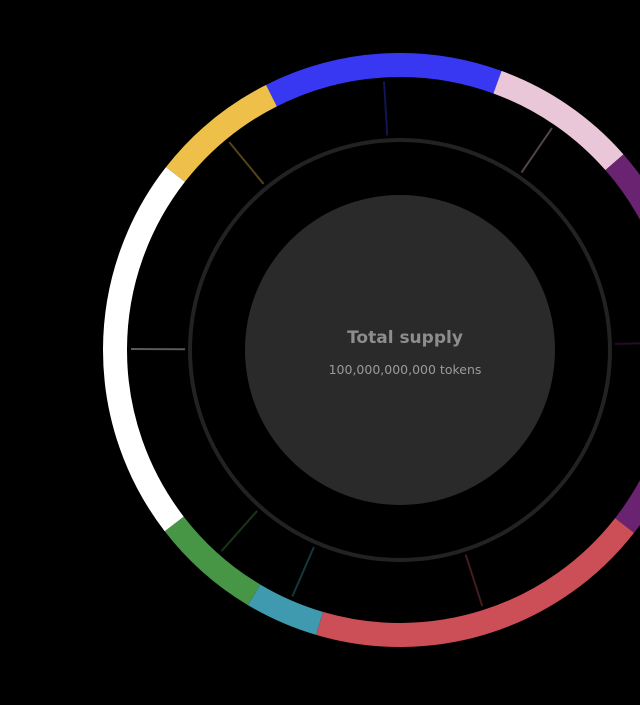 This screenshot has height=705, width=640. I want to click on center-title: Total supply, so click(405, 338).